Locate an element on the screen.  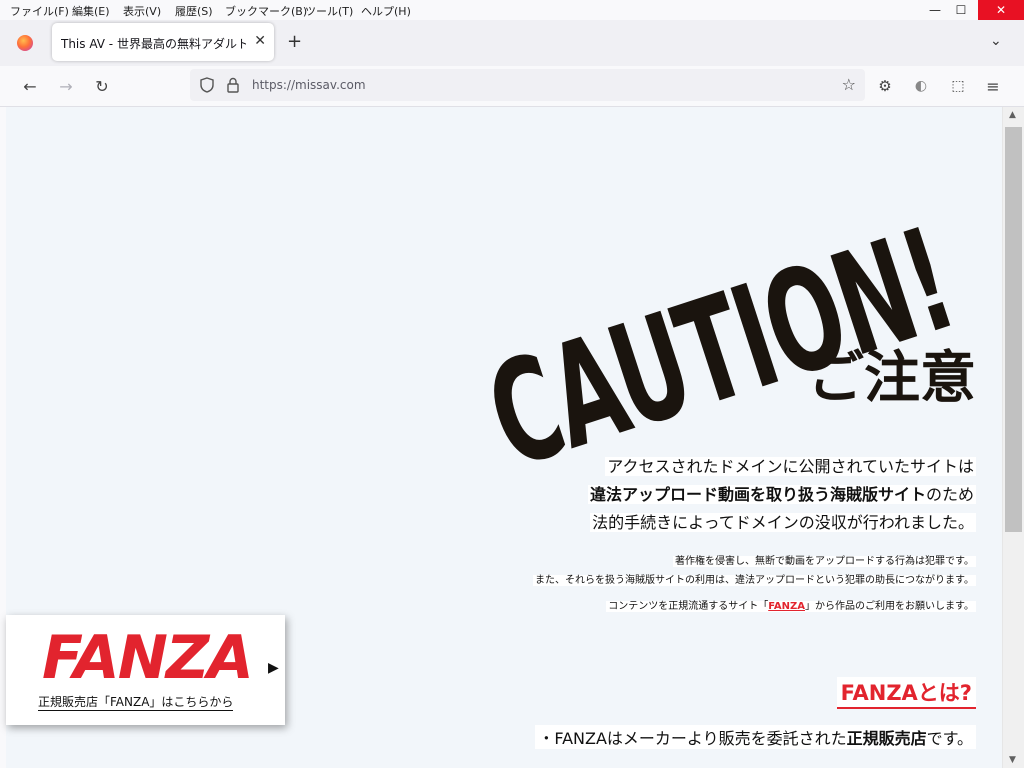
bullet-text-bold: 正規販売店 is located at coordinates (886, 738).